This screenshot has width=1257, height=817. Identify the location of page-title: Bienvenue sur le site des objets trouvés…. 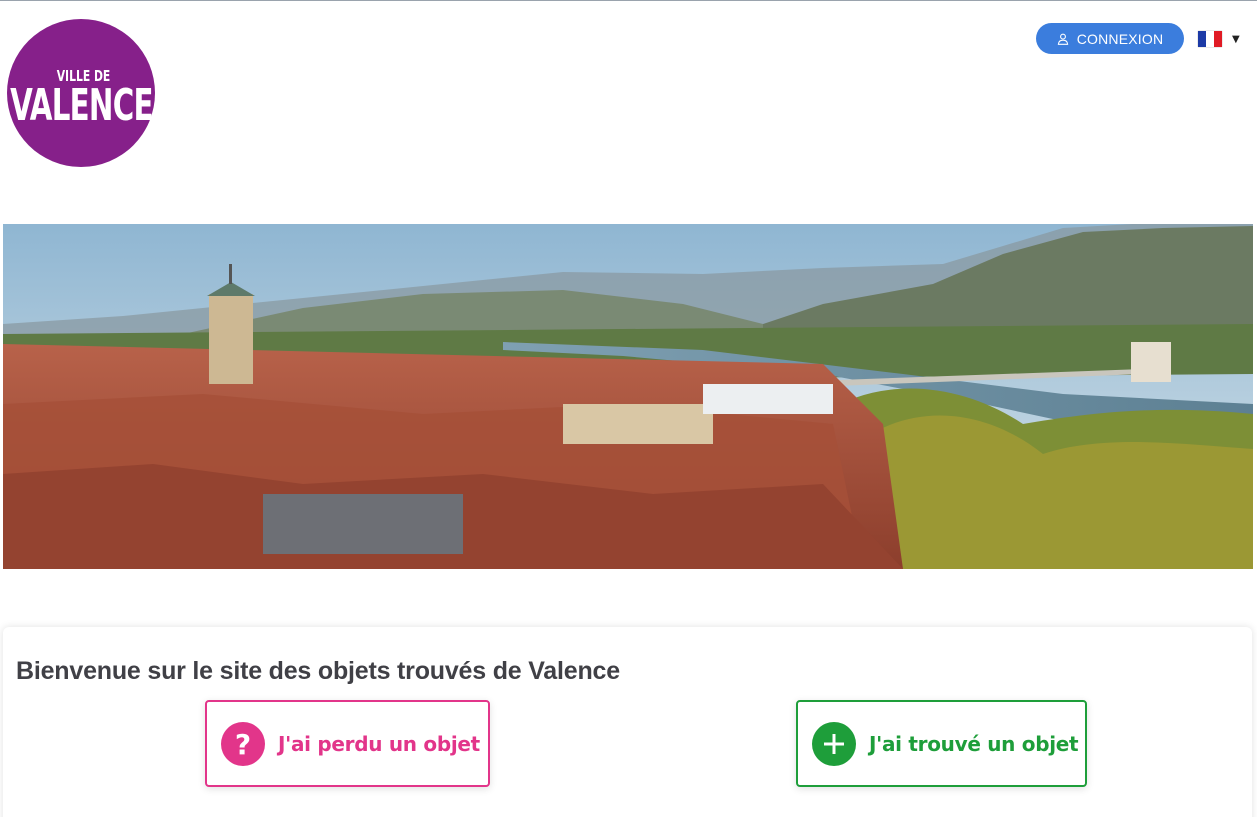
(318, 671).